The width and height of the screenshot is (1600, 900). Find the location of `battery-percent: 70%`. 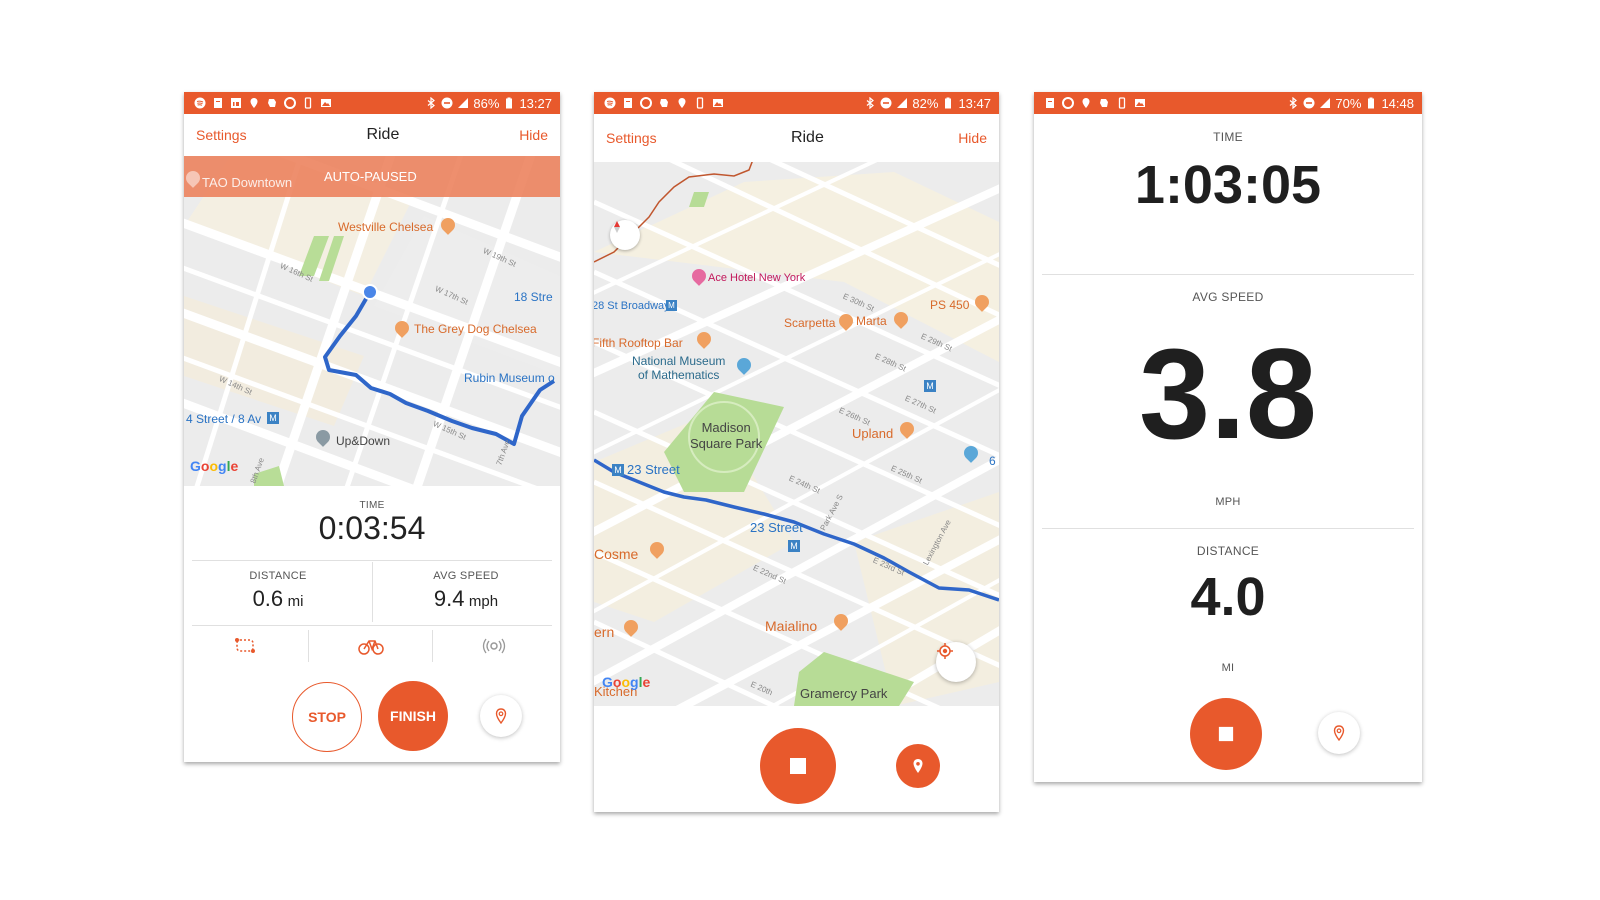

battery-percent: 70% is located at coordinates (1348, 103).